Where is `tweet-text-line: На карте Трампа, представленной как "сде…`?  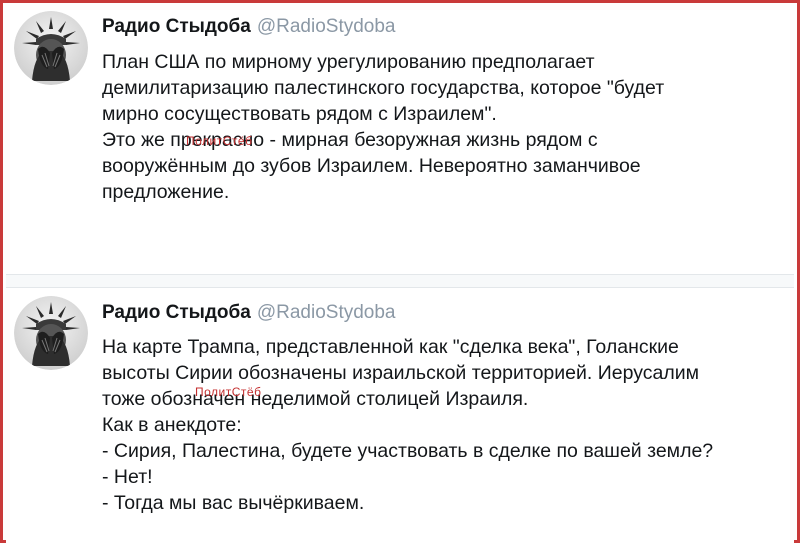 tweet-text-line: На карте Трампа, представленной как "сде… is located at coordinates (390, 347).